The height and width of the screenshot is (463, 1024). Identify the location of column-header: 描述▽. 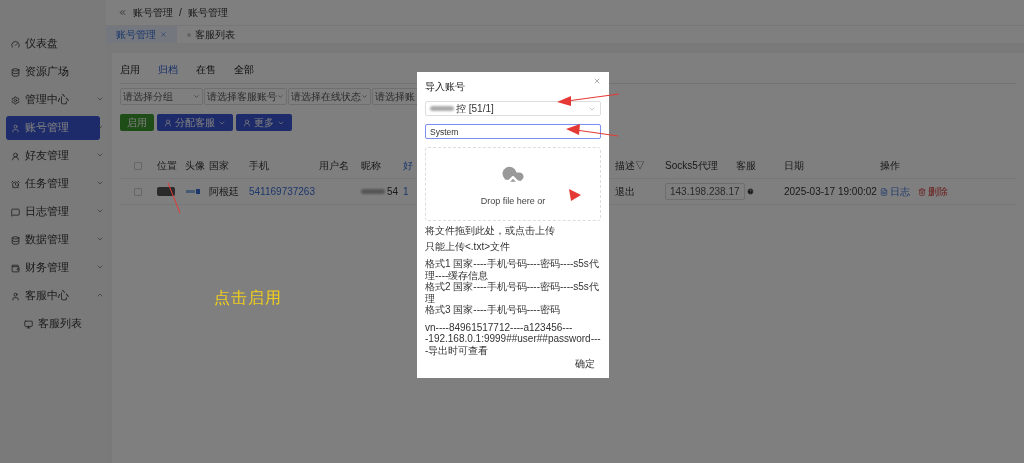
(630, 165).